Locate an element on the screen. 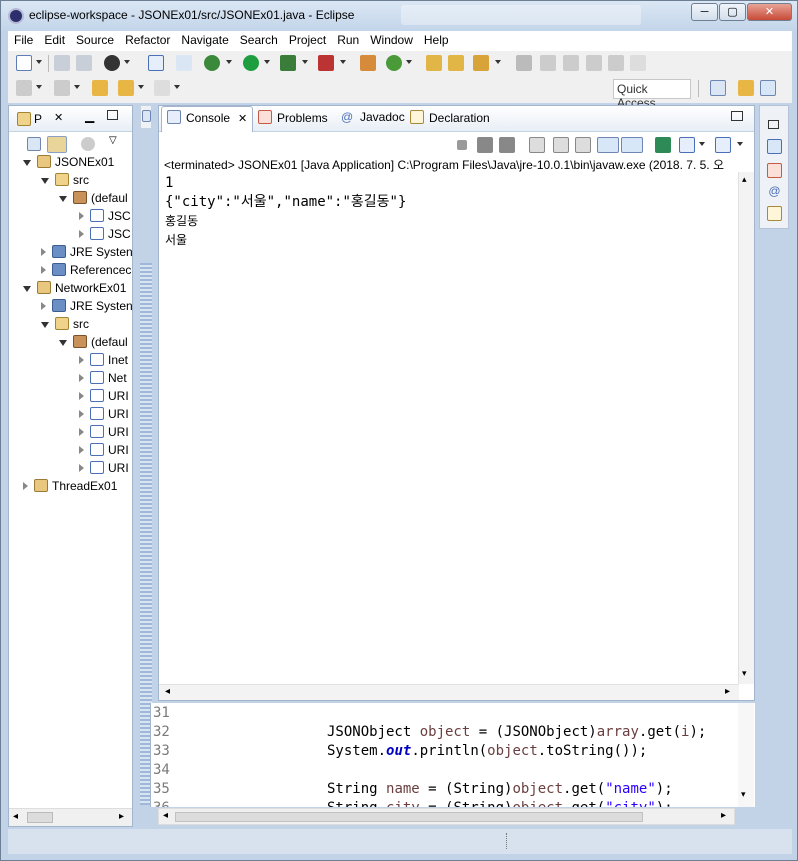 The width and height of the screenshot is (798, 861). close-icon: ✕ is located at coordinates (242, 119).